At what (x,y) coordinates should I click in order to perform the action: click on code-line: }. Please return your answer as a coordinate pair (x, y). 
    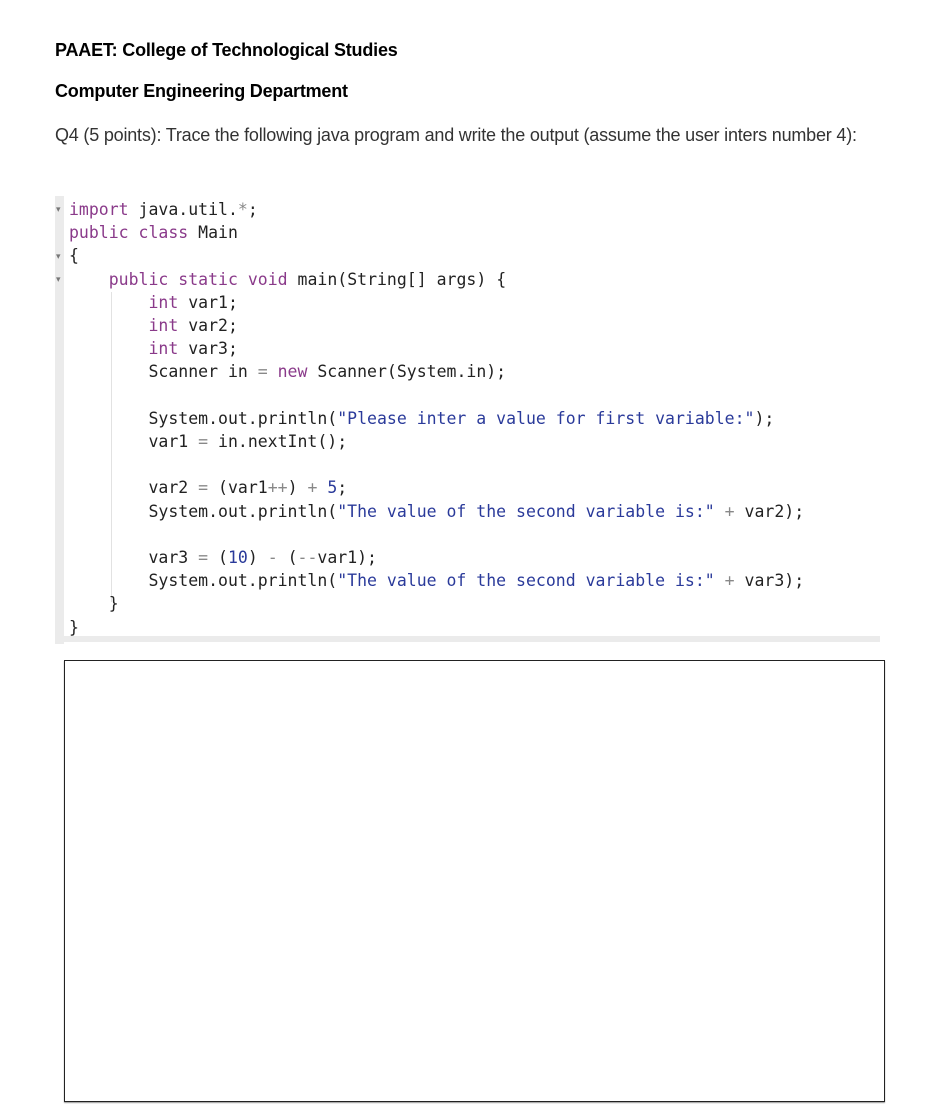
    Looking at the image, I should click on (94, 604).